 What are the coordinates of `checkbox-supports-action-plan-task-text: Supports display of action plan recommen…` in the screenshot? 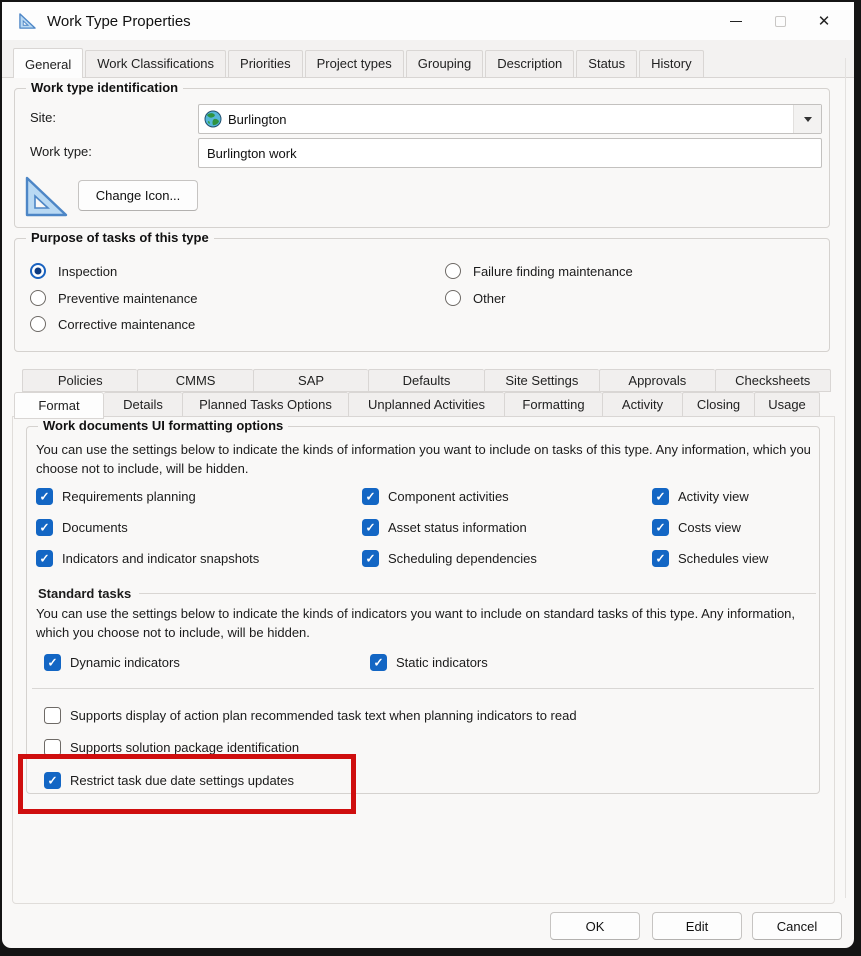 It's located at (310, 715).